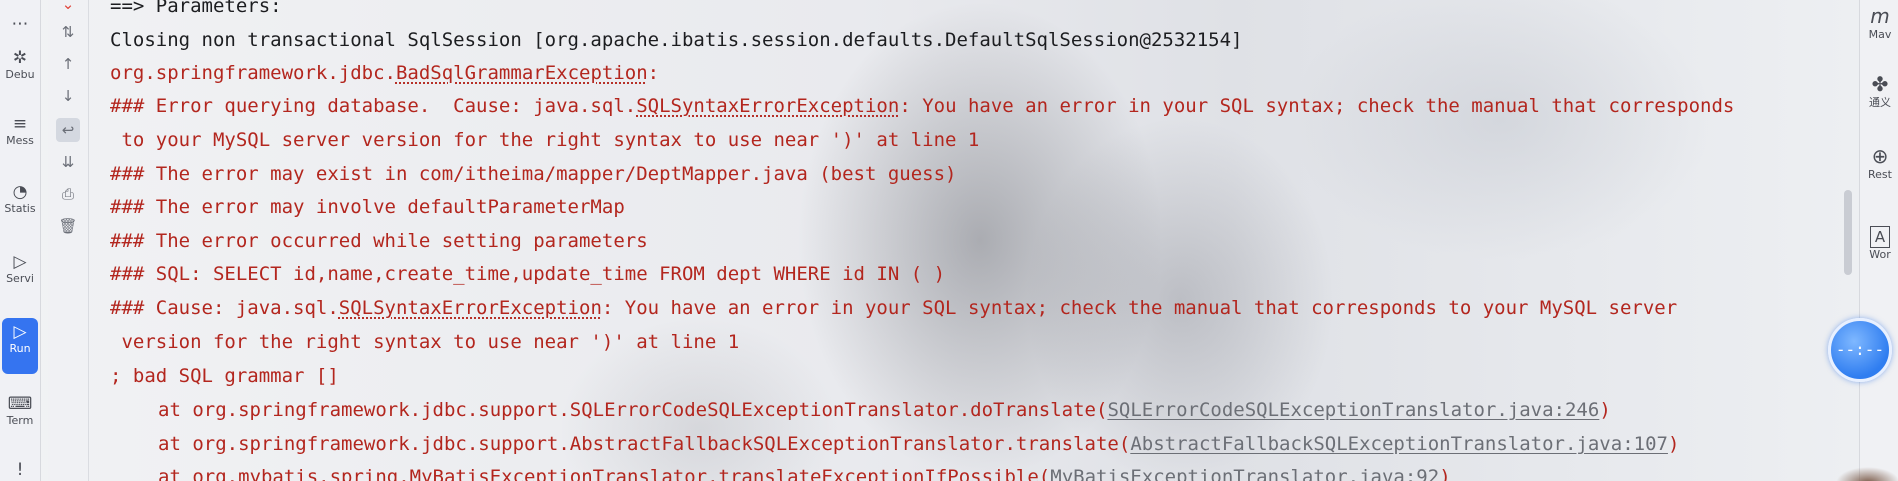  What do you see at coordinates (20, 58) in the screenshot?
I see `bug-icon: ✲` at bounding box center [20, 58].